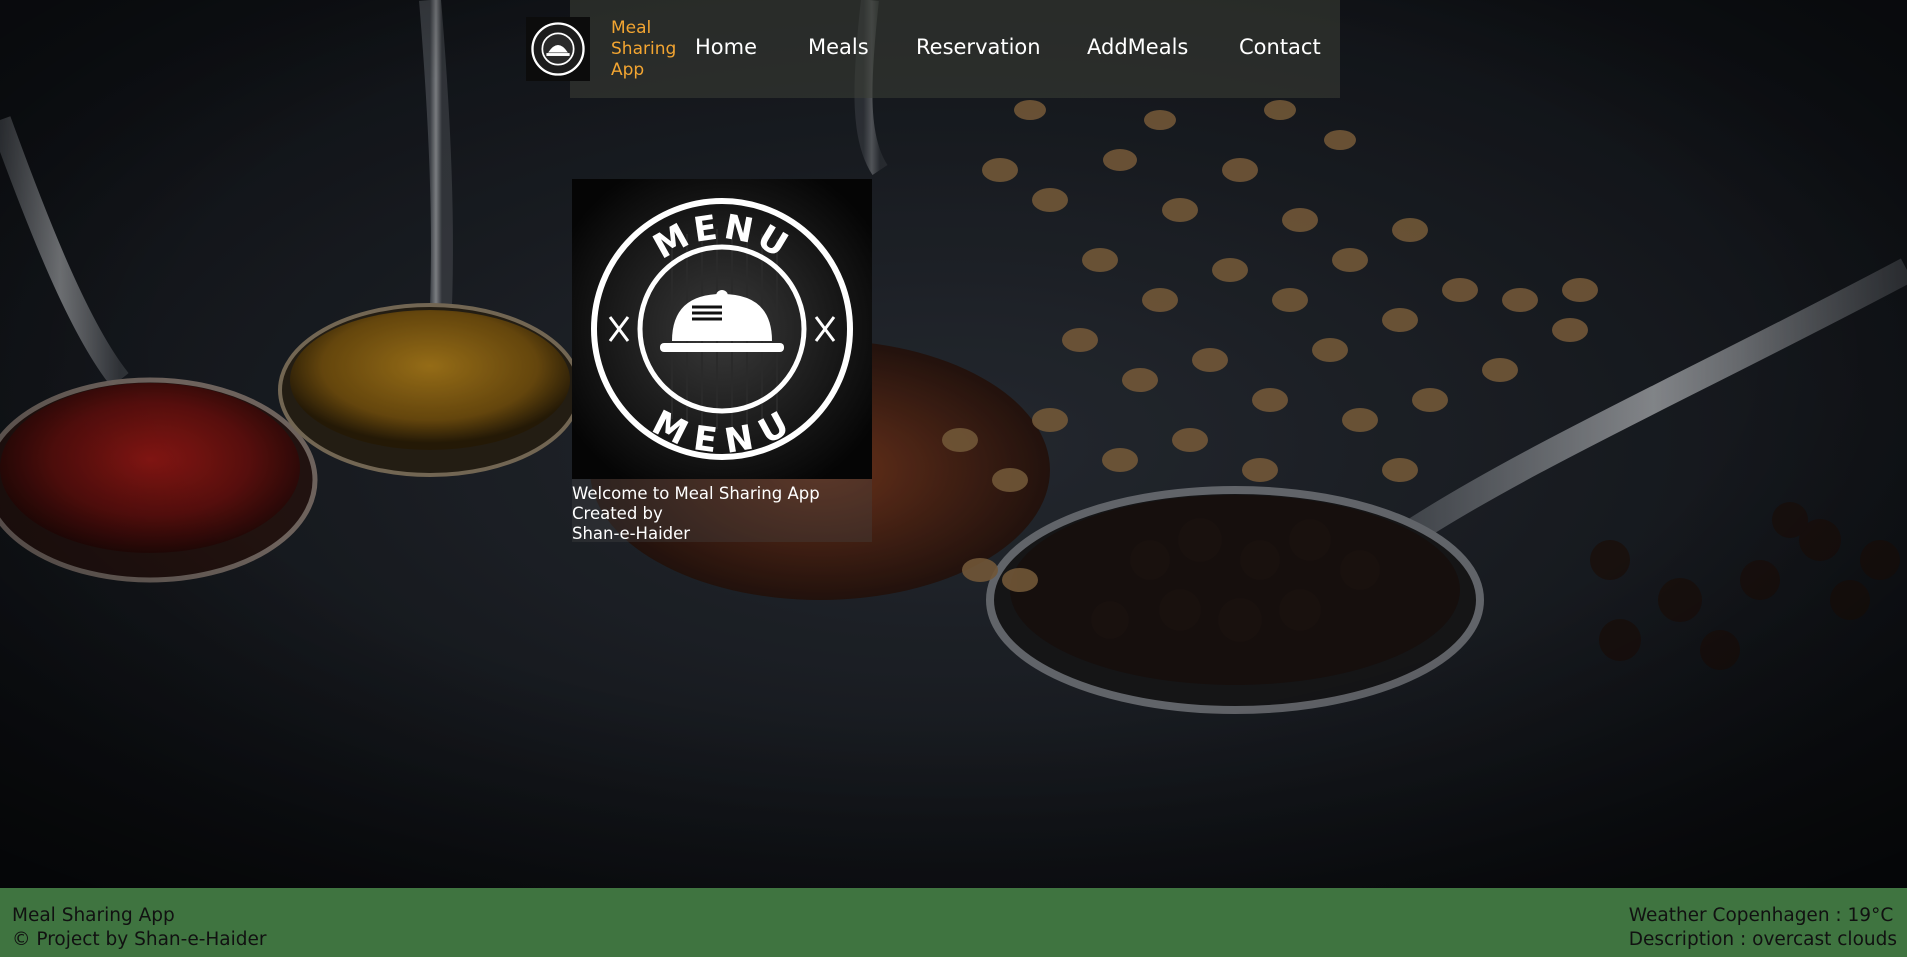 The height and width of the screenshot is (957, 1907). Describe the element at coordinates (1137, 47) in the screenshot. I see `nav-addmeals: AddMeals` at that location.